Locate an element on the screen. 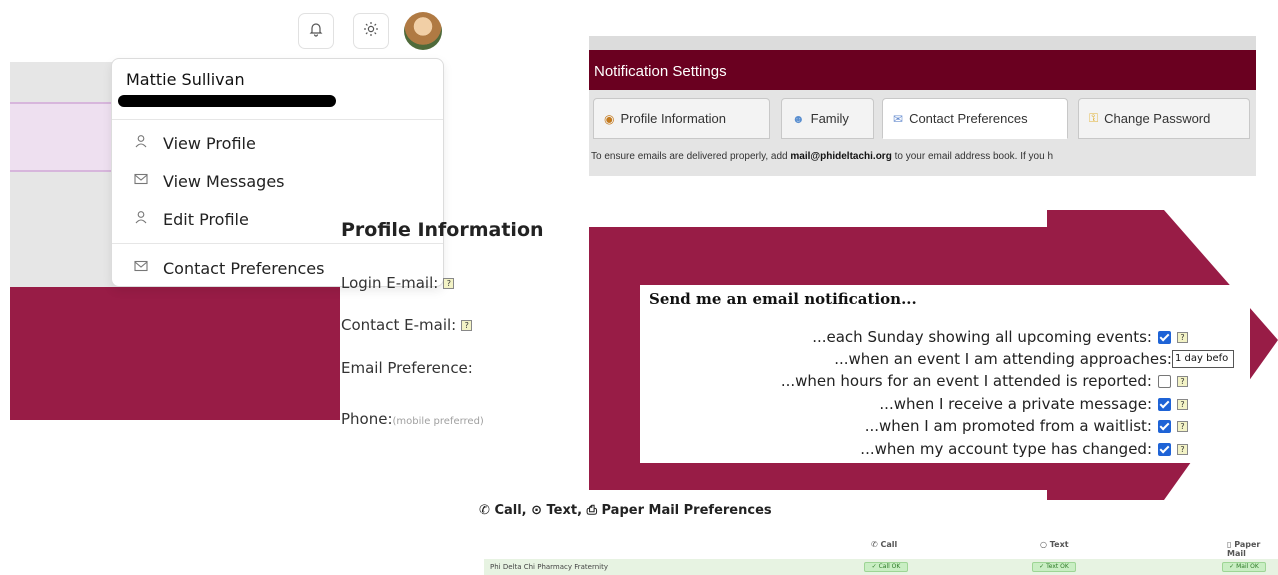 The width and height of the screenshot is (1278, 575). family-icon: ☻ is located at coordinates (798, 118).